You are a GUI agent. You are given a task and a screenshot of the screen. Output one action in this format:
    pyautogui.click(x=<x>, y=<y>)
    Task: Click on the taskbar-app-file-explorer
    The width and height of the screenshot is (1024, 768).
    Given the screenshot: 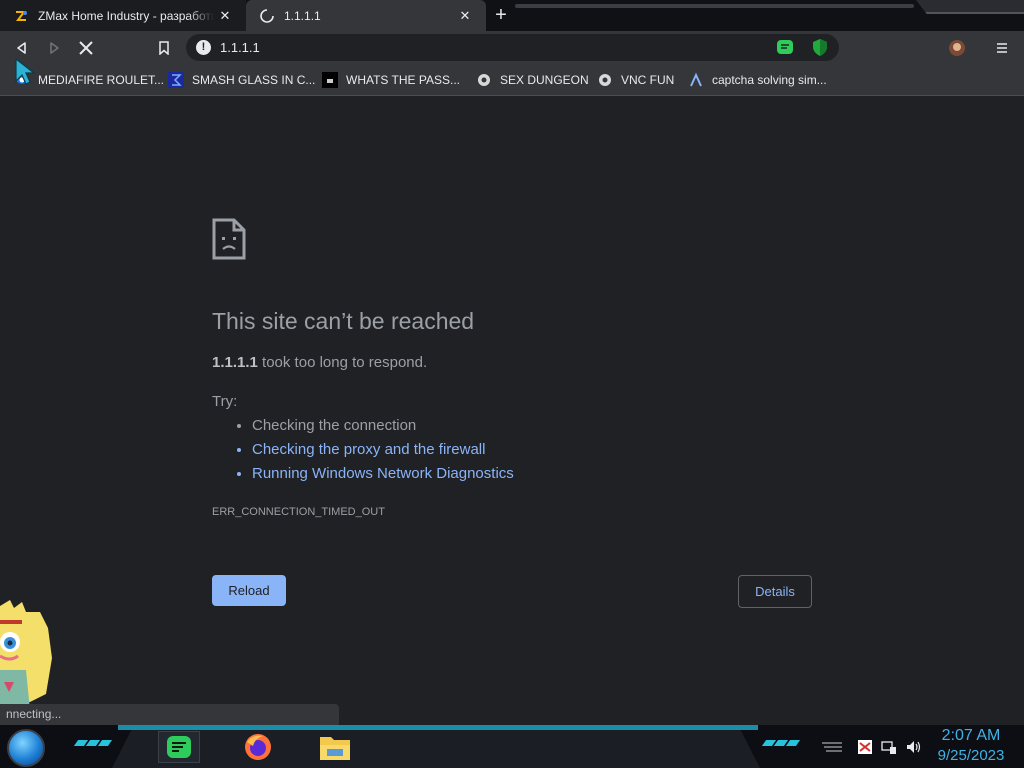 What is the action you would take?
    pyautogui.click(x=335, y=747)
    